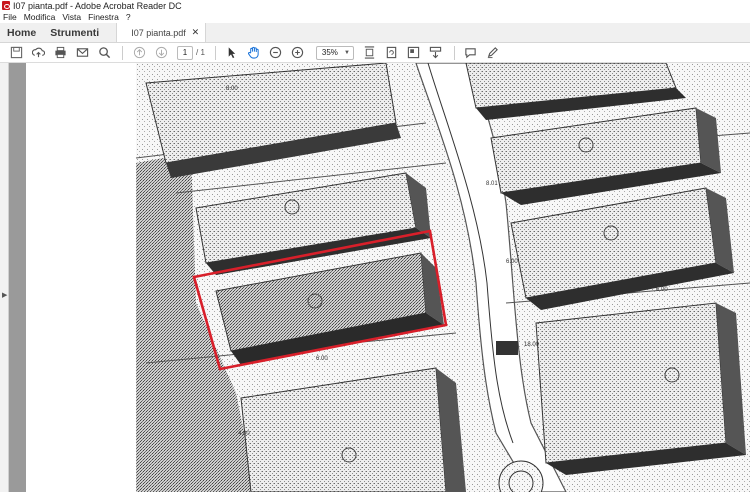  I want to click on menu-vista: Vista, so click(71, 17).